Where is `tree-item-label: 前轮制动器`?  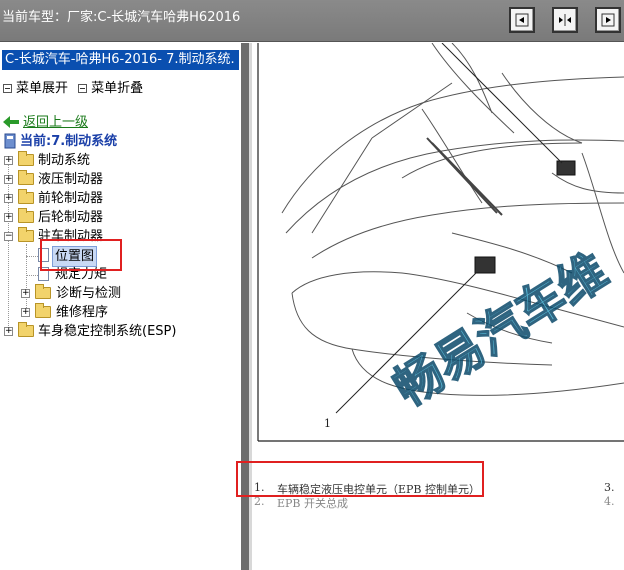 tree-item-label: 前轮制动器 is located at coordinates (70, 198).